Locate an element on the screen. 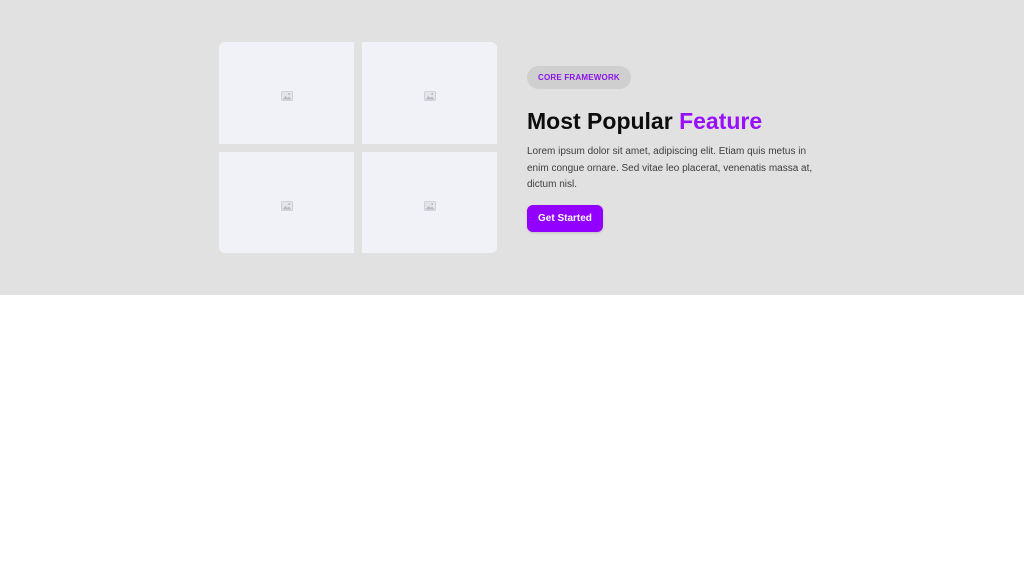  image-gallery is located at coordinates (358, 147).